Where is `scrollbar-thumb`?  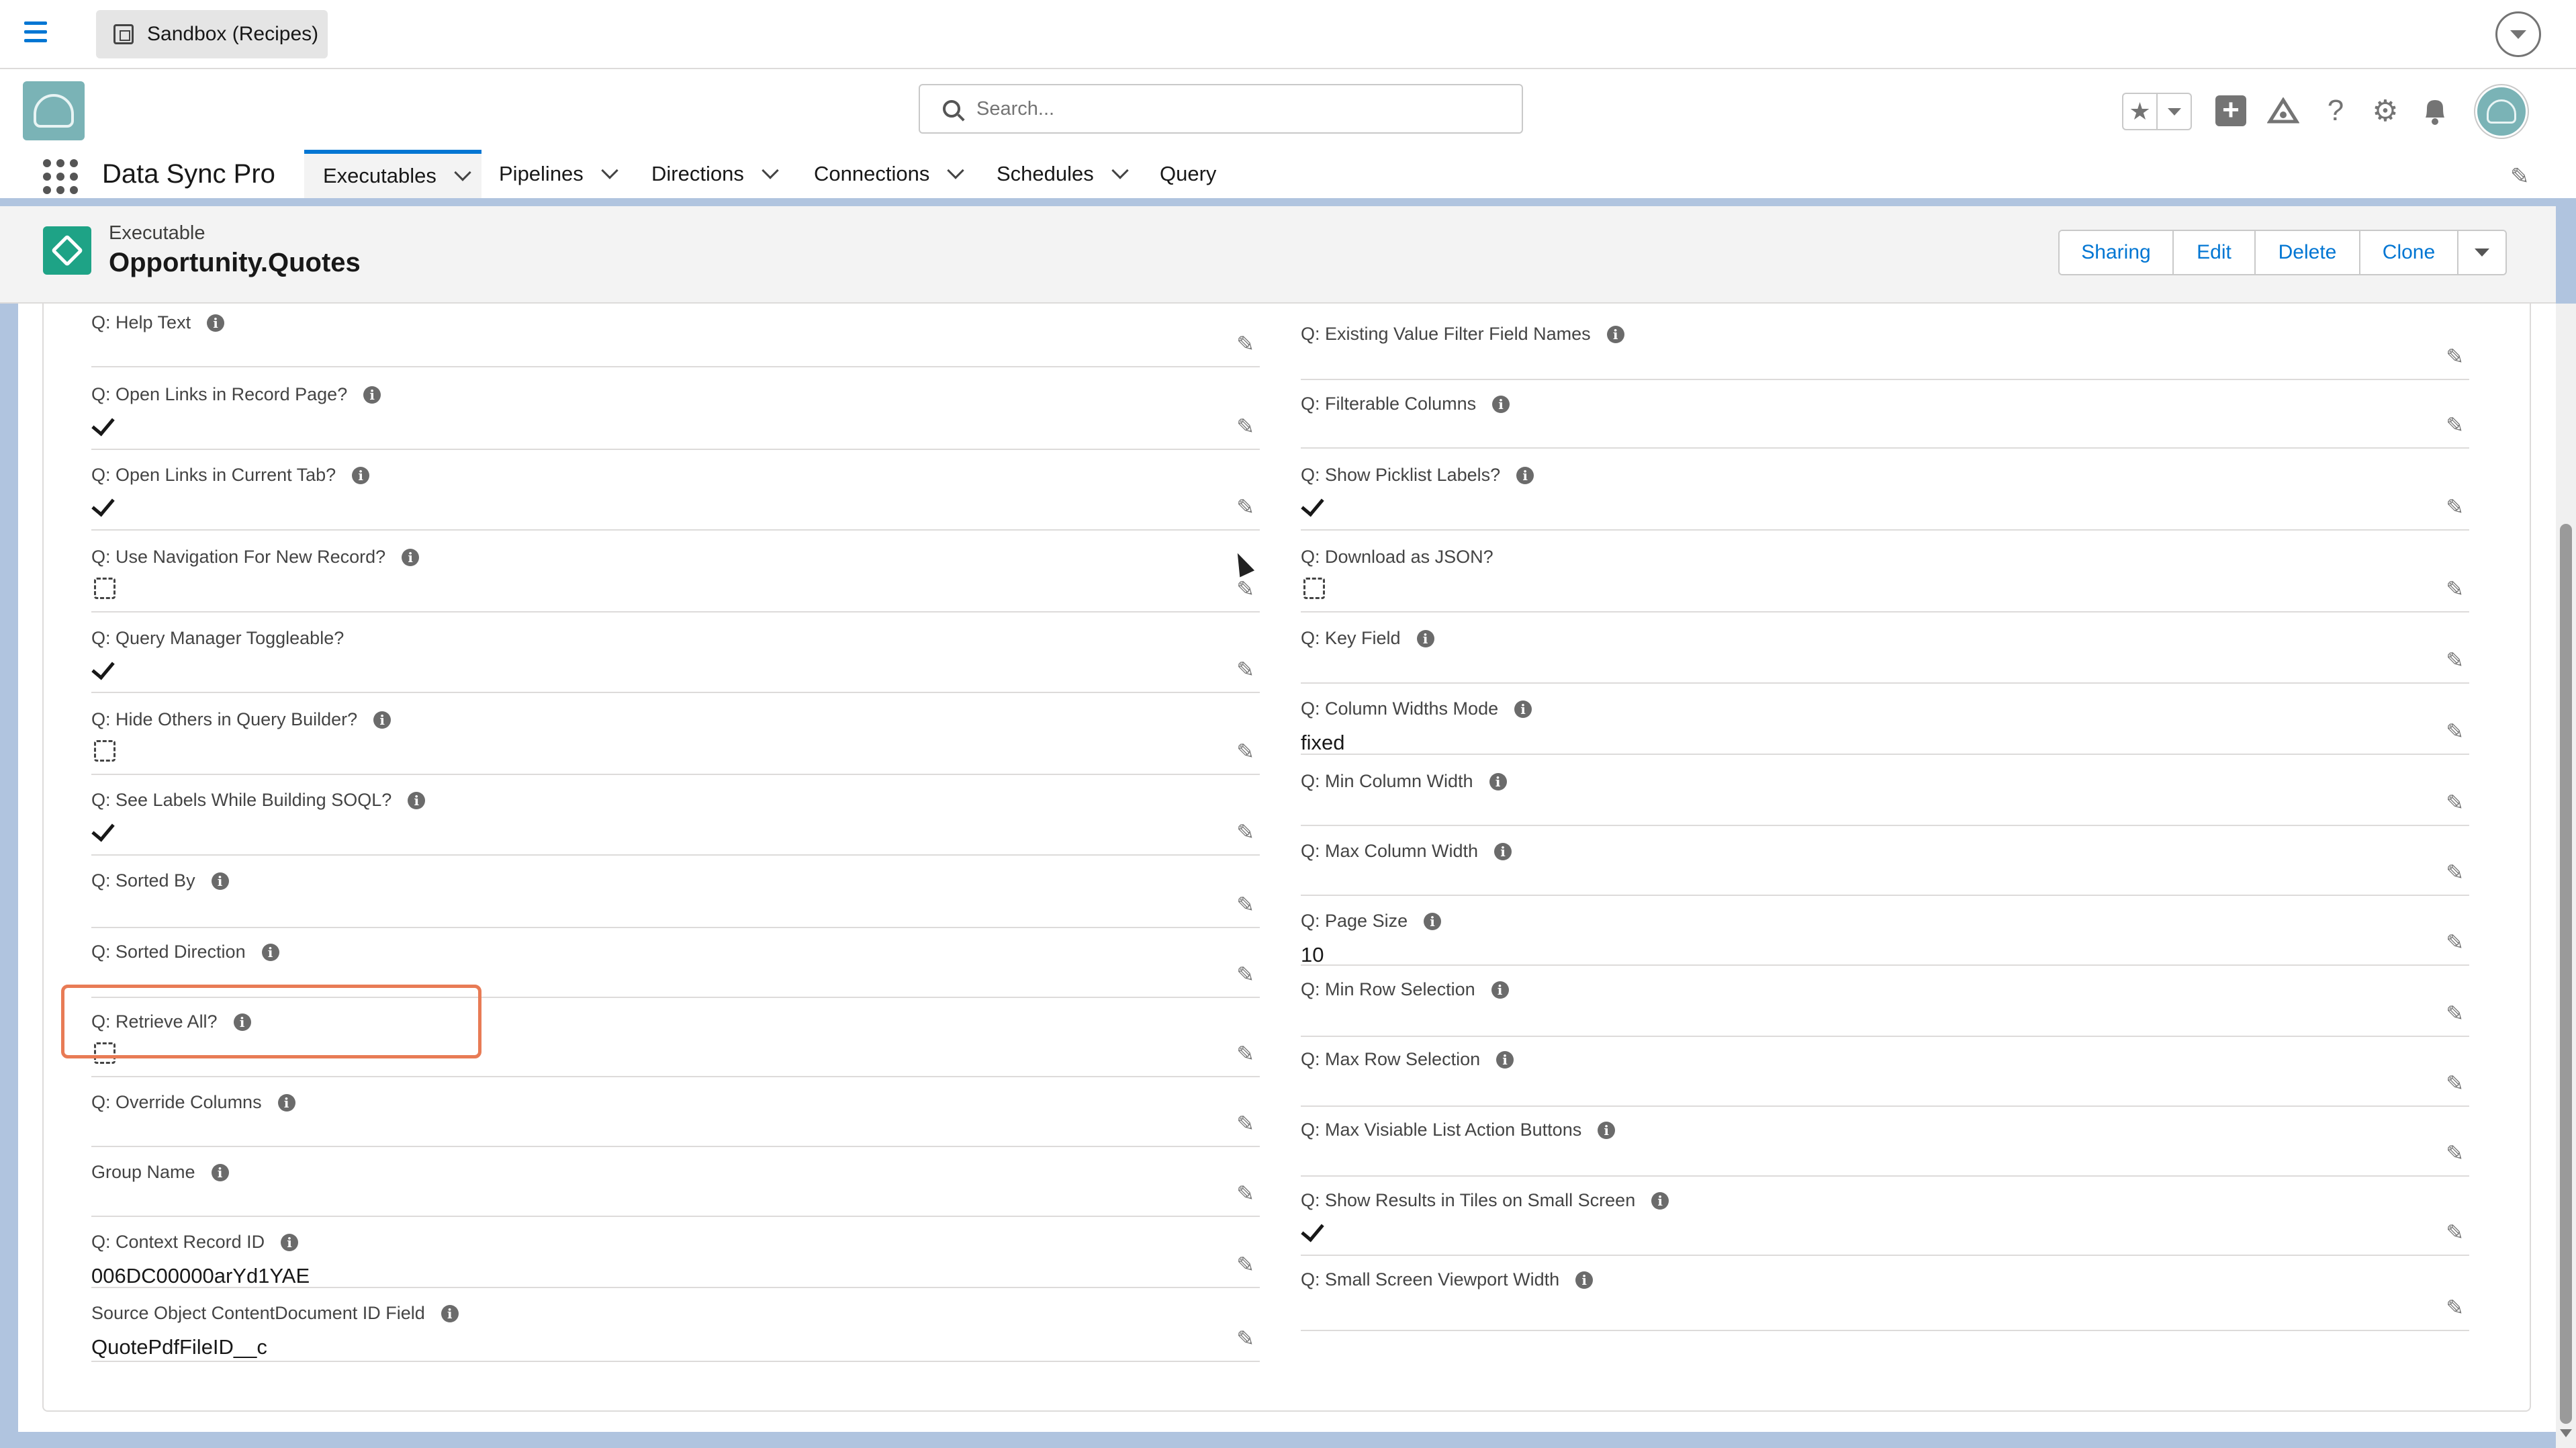 scrollbar-thumb is located at coordinates (2566, 974).